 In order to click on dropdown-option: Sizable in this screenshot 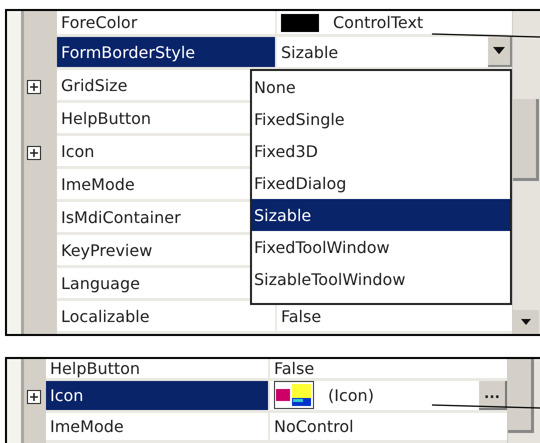, I will do `click(381, 215)`.